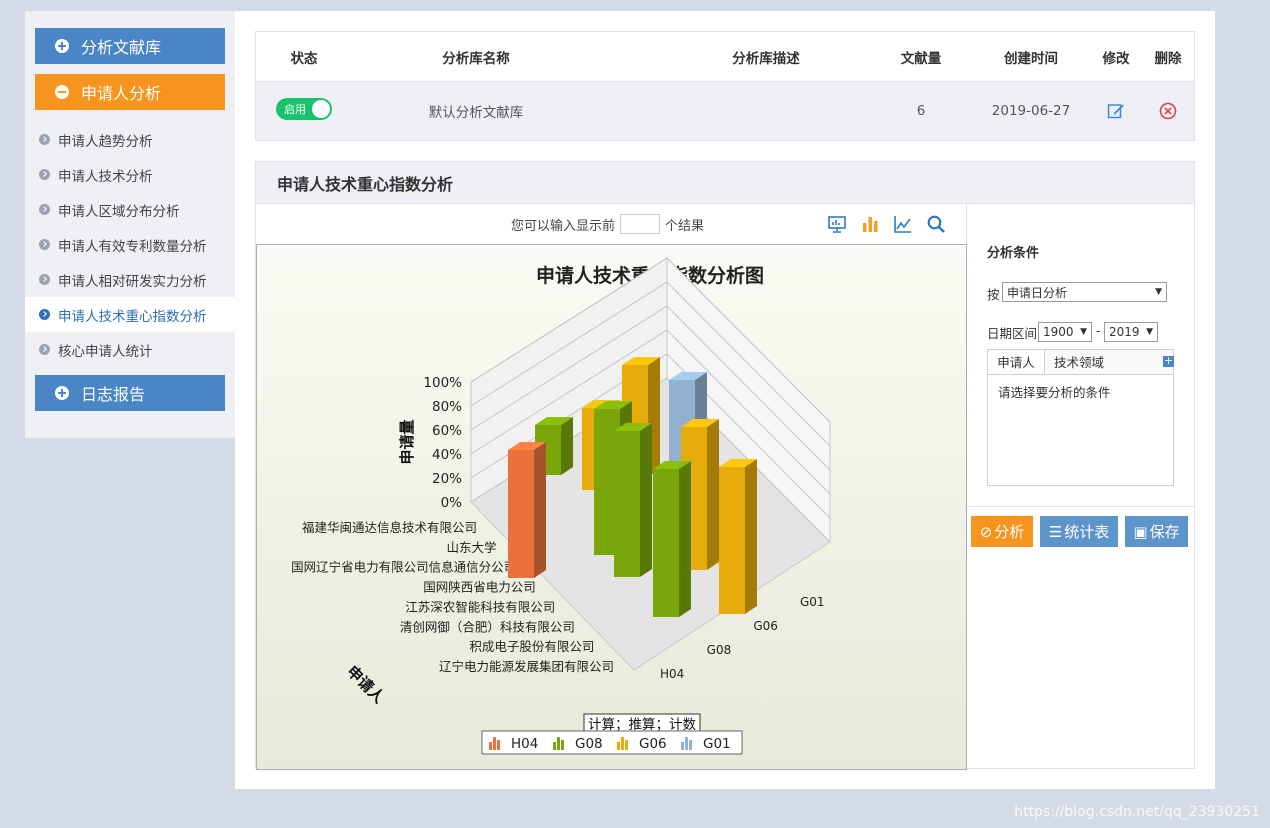 This screenshot has width=1270, height=828. I want to click on y-axis-labels: 100% 80% 60% 40% 20% 0%, so click(442, 443).